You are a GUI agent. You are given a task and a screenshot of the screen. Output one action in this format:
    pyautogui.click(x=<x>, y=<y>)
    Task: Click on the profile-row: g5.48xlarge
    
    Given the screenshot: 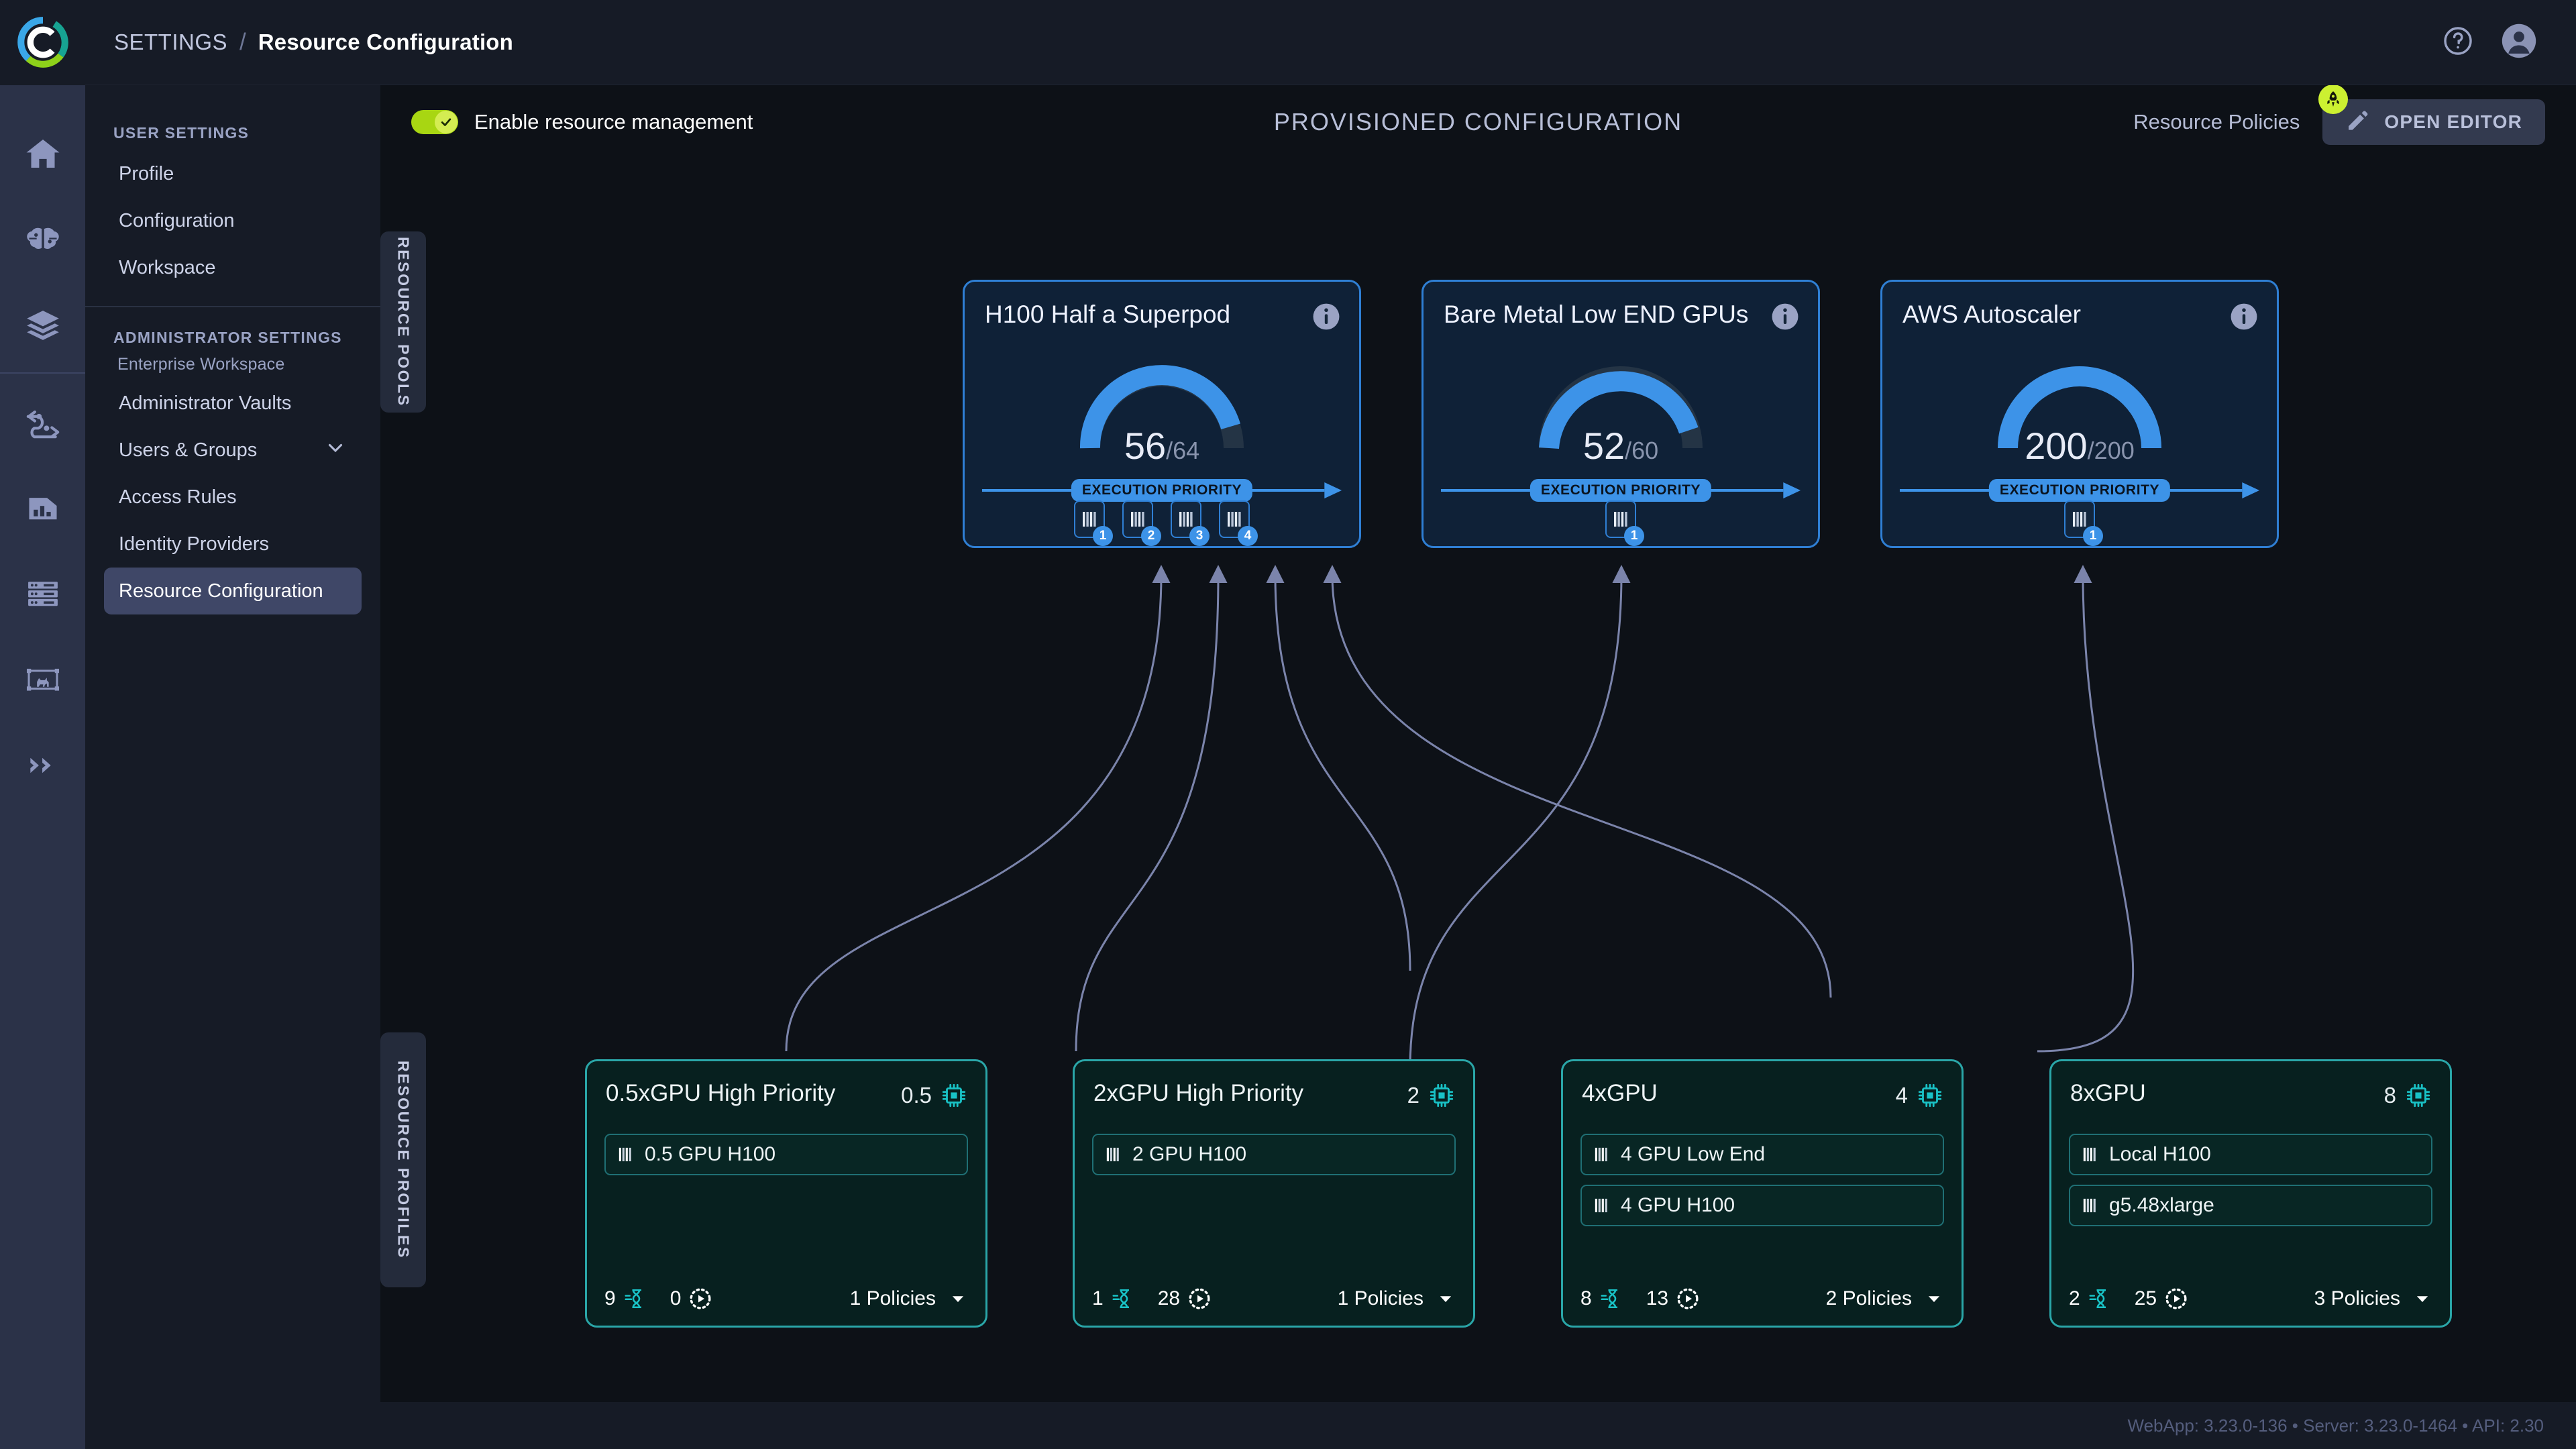 What is the action you would take?
    pyautogui.click(x=2250, y=1205)
    